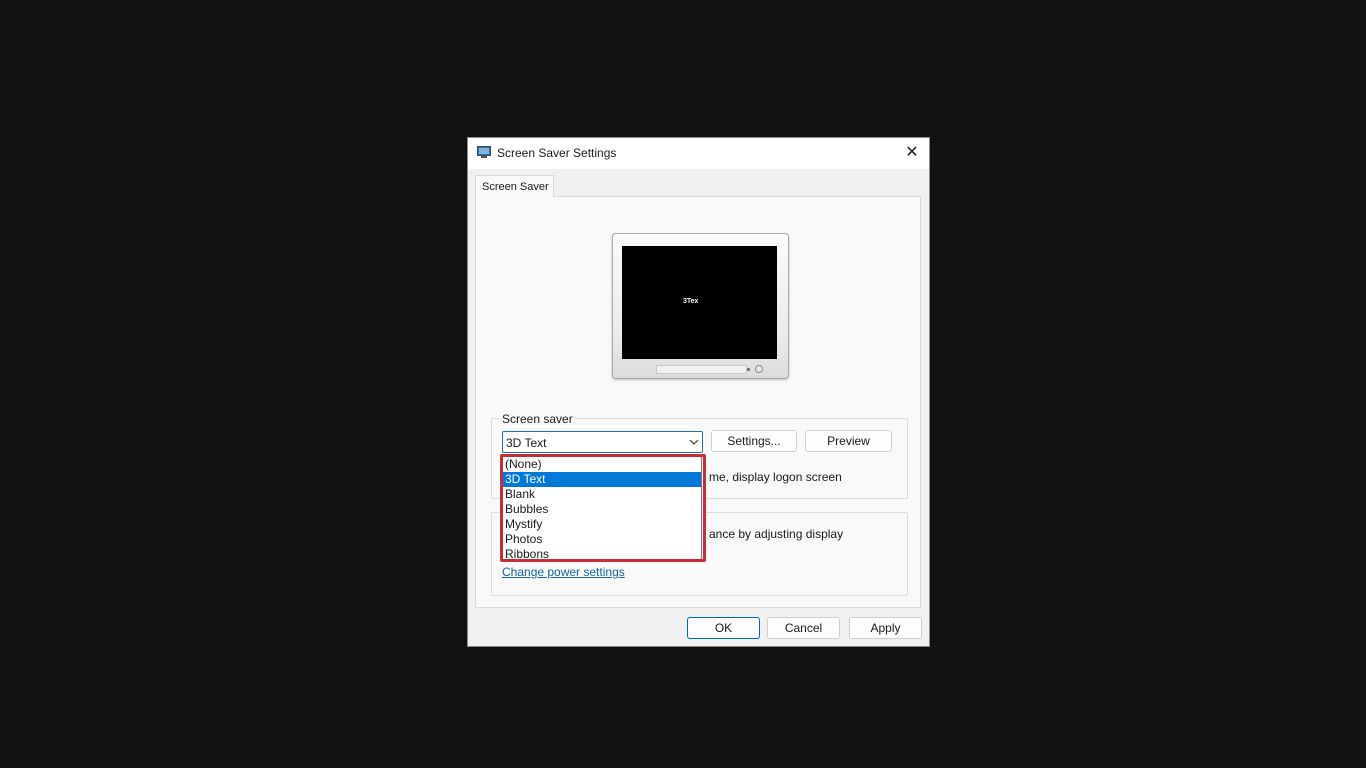  What do you see at coordinates (563, 572) in the screenshot?
I see `change-power-settings-link: Change power settings` at bounding box center [563, 572].